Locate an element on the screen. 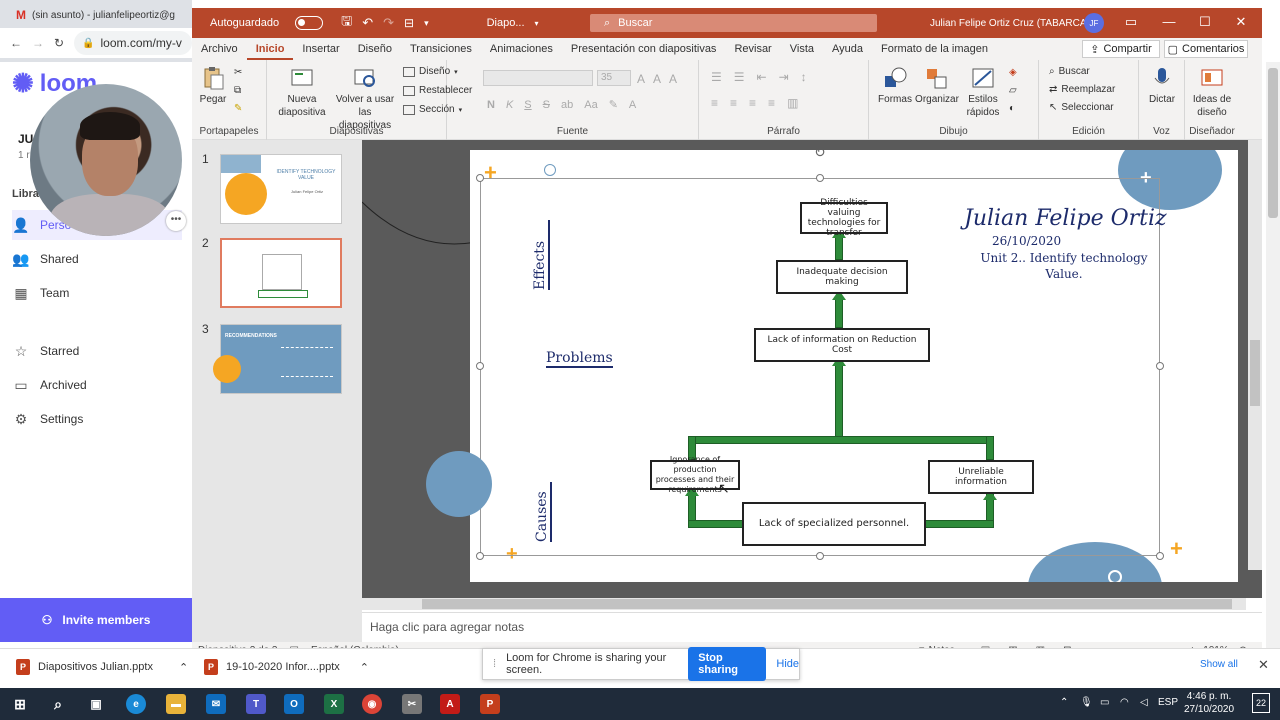  undo-icon: ↶ is located at coordinates (367, 23).